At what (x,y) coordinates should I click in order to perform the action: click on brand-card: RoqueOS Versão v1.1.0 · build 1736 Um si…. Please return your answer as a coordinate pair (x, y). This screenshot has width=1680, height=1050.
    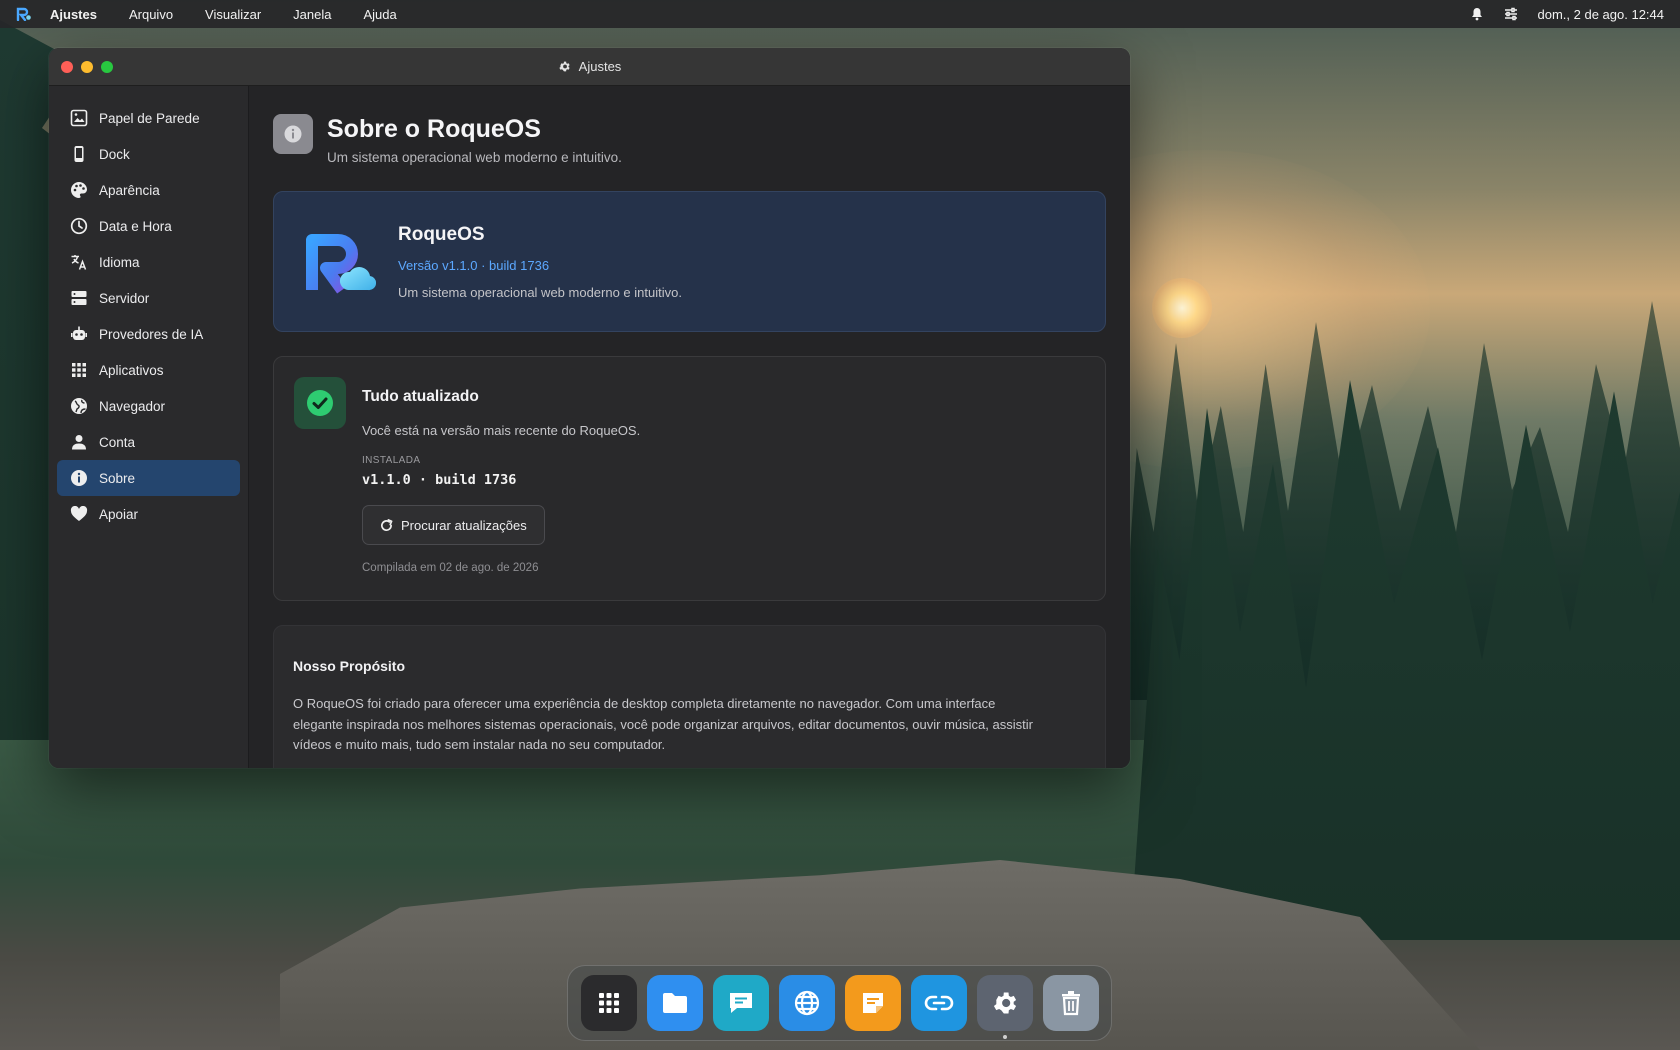
    Looking at the image, I should click on (689, 261).